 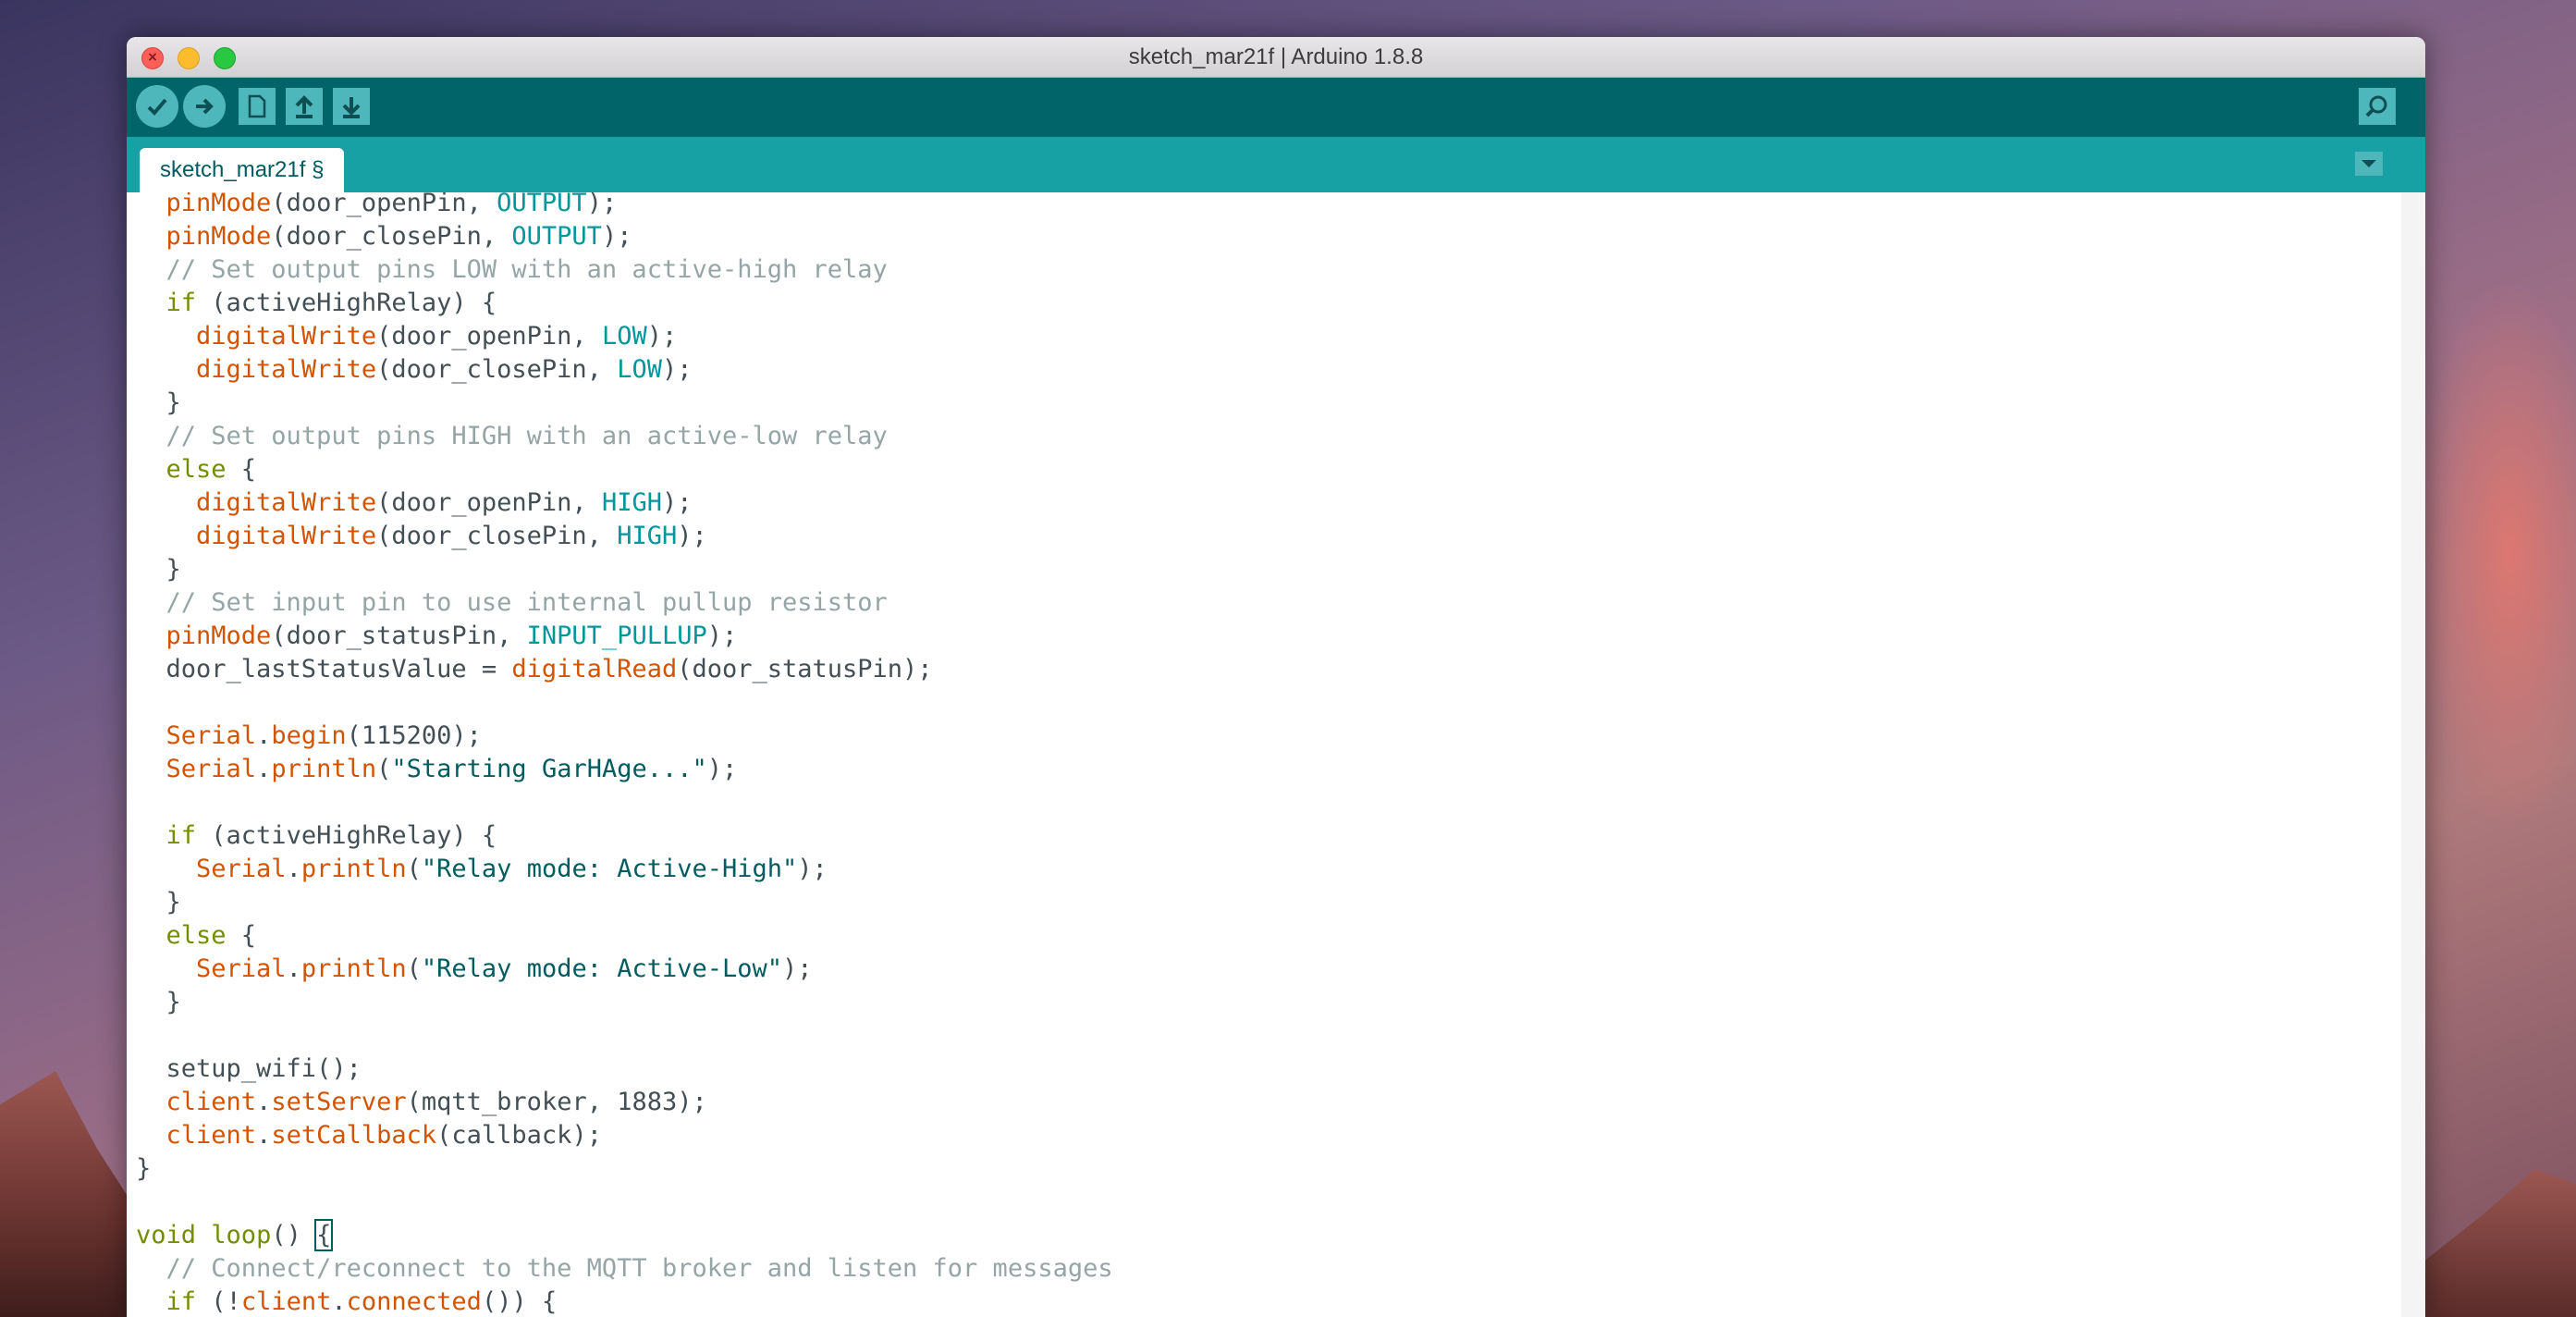 I want to click on code-token: else, so click(x=196, y=470).